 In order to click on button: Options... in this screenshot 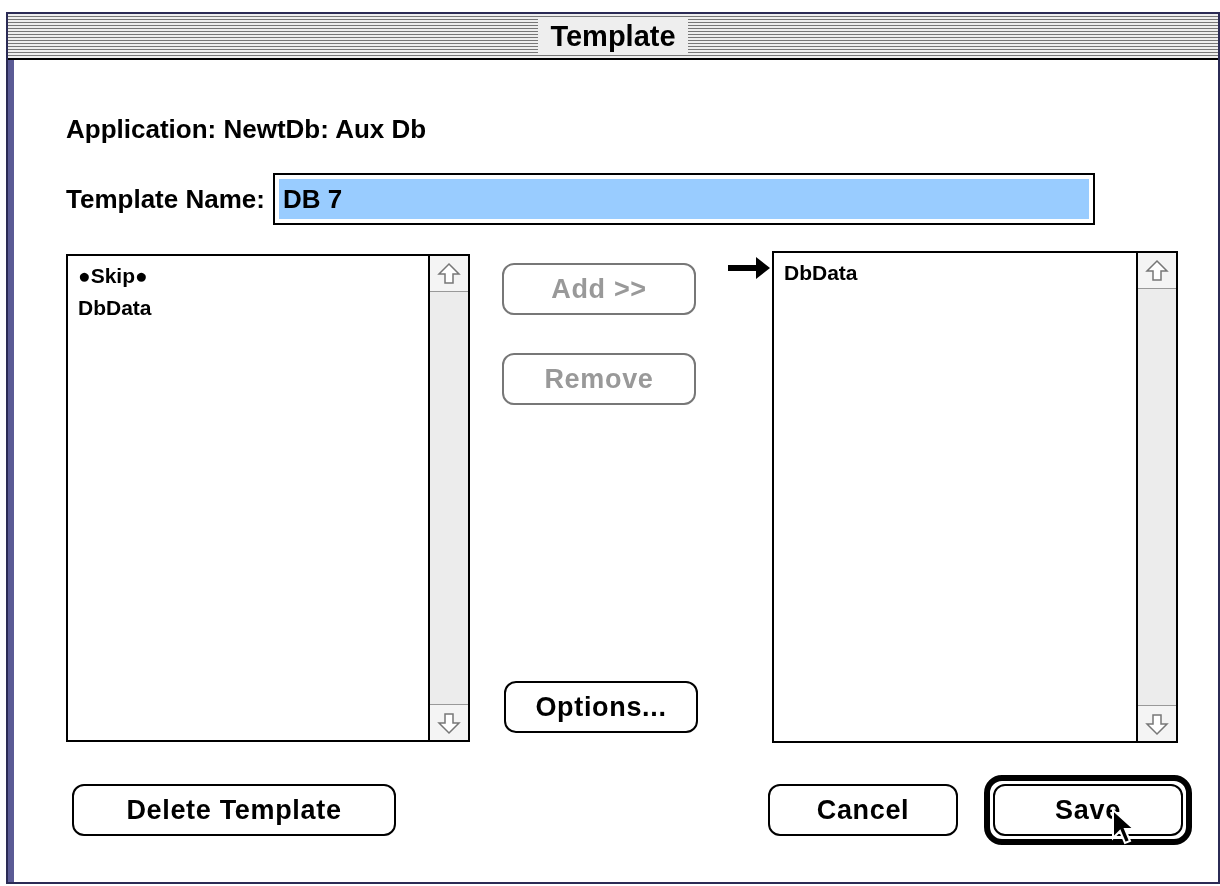, I will do `click(601, 707)`.